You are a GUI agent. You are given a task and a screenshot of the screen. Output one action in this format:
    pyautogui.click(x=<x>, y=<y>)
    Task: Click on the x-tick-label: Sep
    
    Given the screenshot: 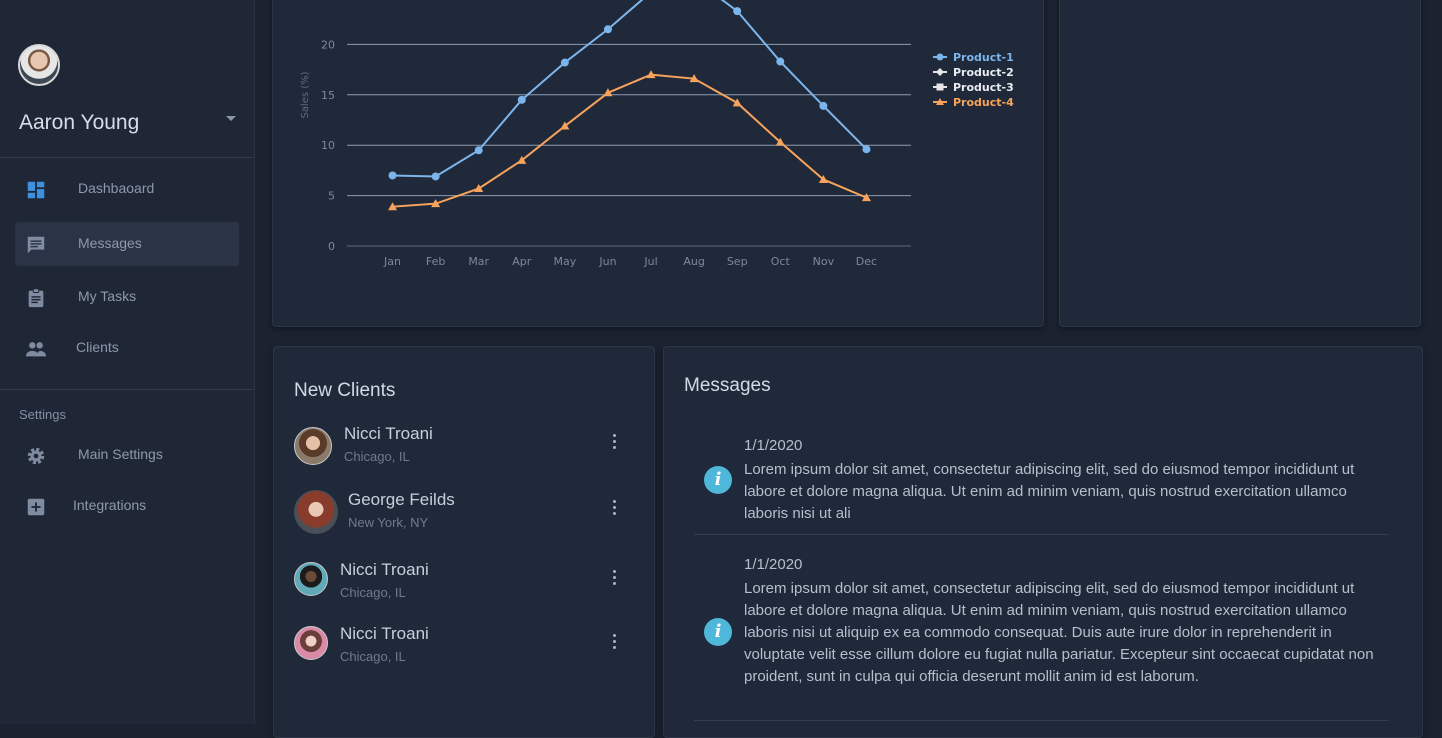 What is the action you would take?
    pyautogui.click(x=737, y=261)
    